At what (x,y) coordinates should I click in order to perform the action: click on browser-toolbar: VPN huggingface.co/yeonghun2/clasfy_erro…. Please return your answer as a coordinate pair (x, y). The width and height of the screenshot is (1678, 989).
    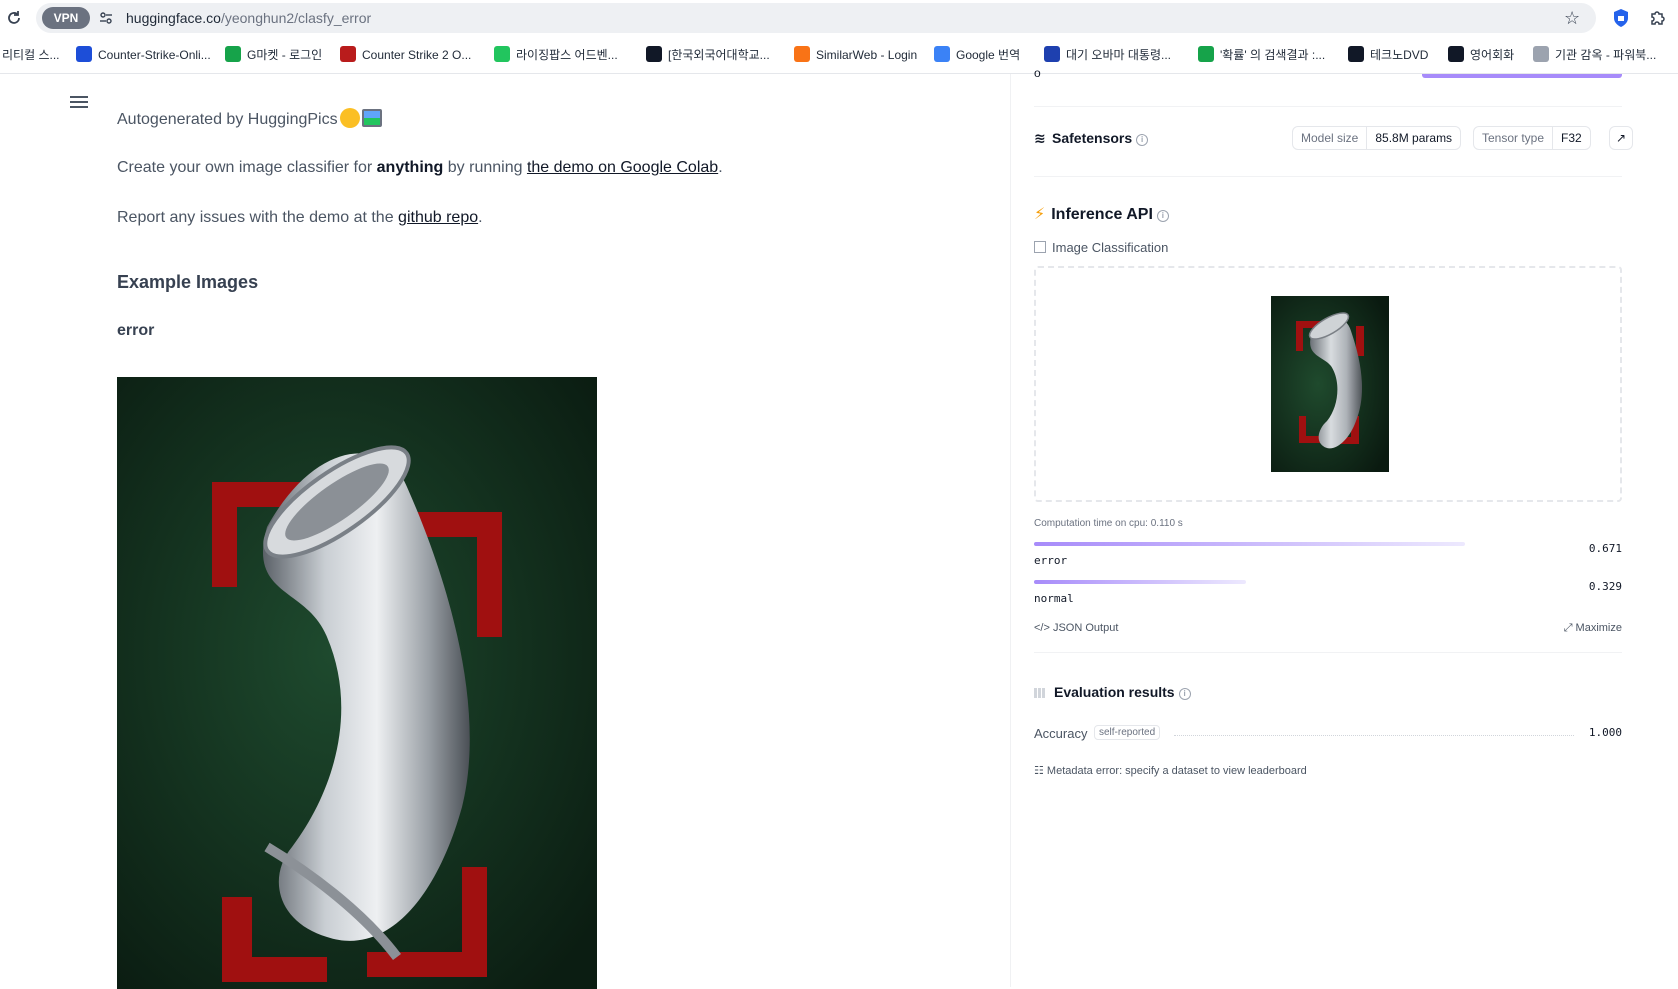
    Looking at the image, I should click on (839, 18).